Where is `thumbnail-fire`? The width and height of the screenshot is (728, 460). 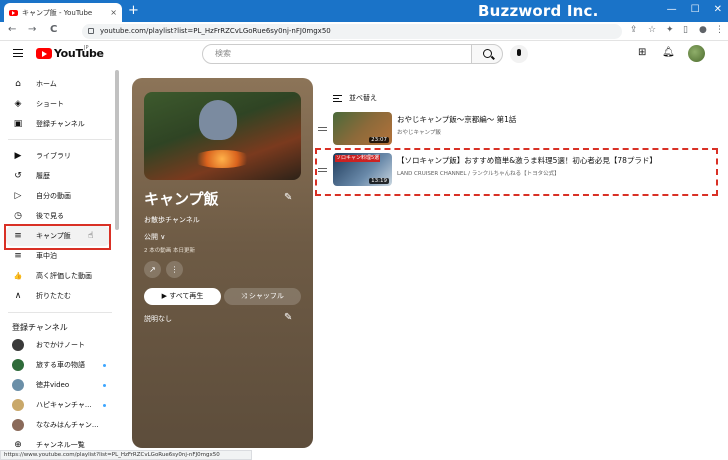 thumbnail-fire is located at coordinates (222, 159).